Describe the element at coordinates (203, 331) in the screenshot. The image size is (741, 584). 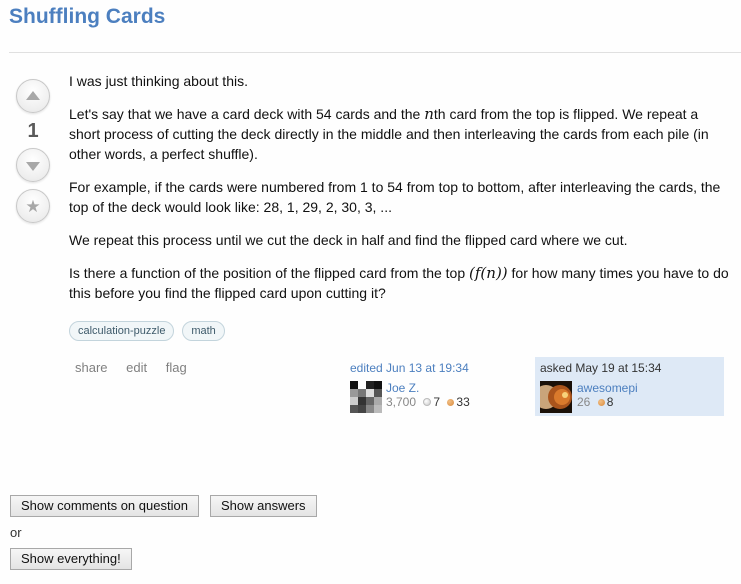
I see `tag-math: math` at that location.